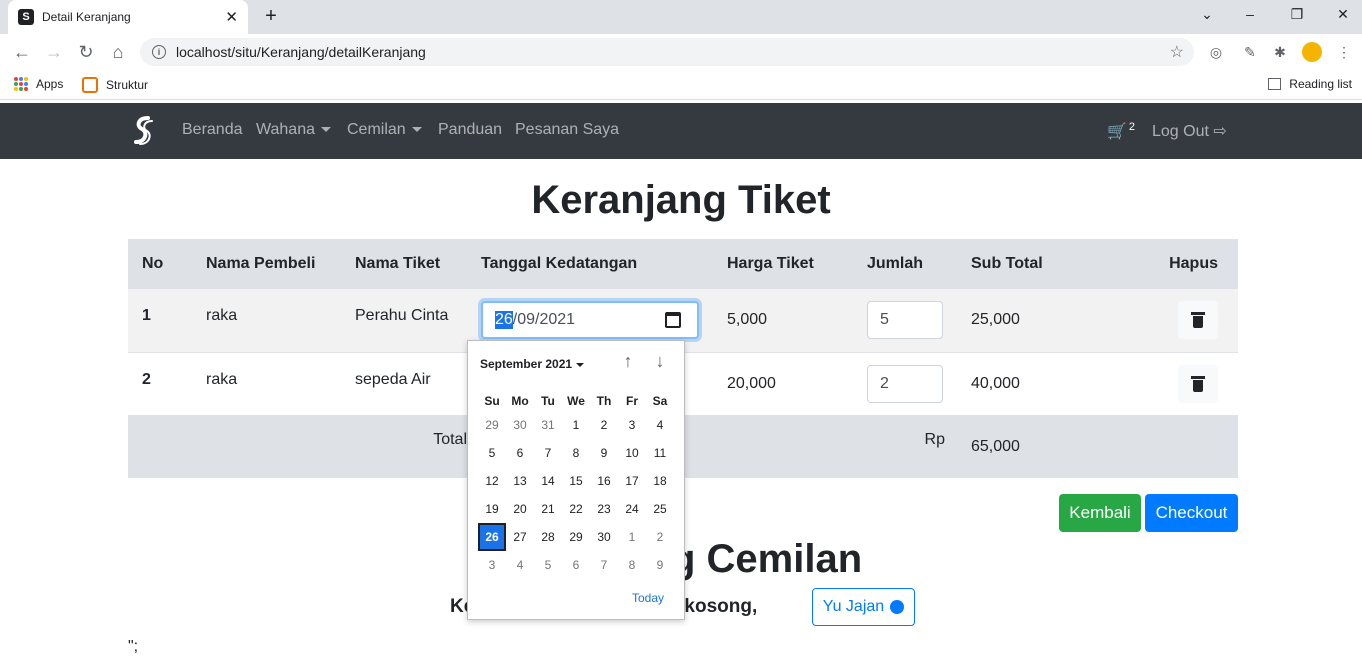 The width and height of the screenshot is (1362, 664). I want to click on logout-link: Log Out ⇨, so click(1189, 131).